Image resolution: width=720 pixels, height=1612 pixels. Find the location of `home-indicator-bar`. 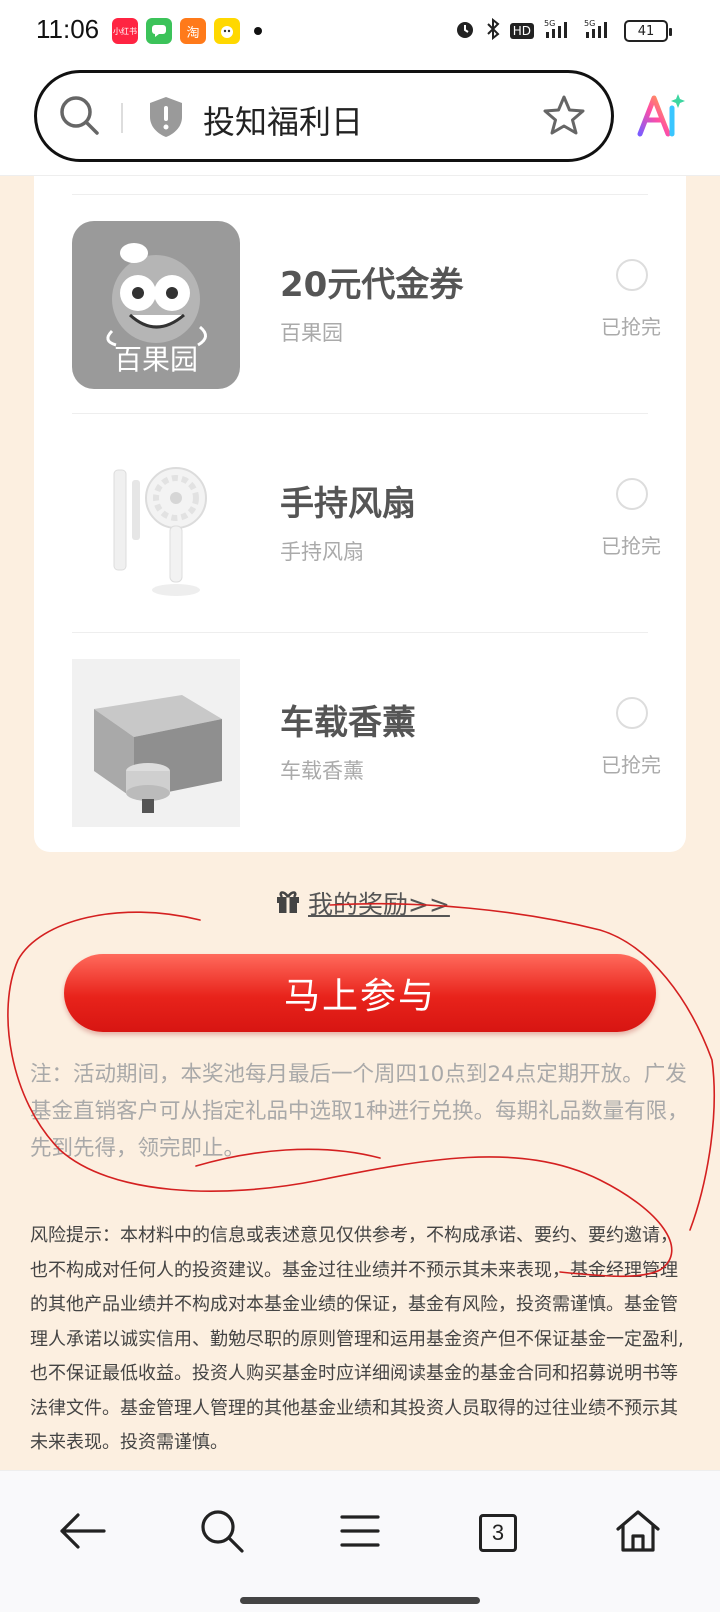

home-indicator-bar is located at coordinates (360, 1600).